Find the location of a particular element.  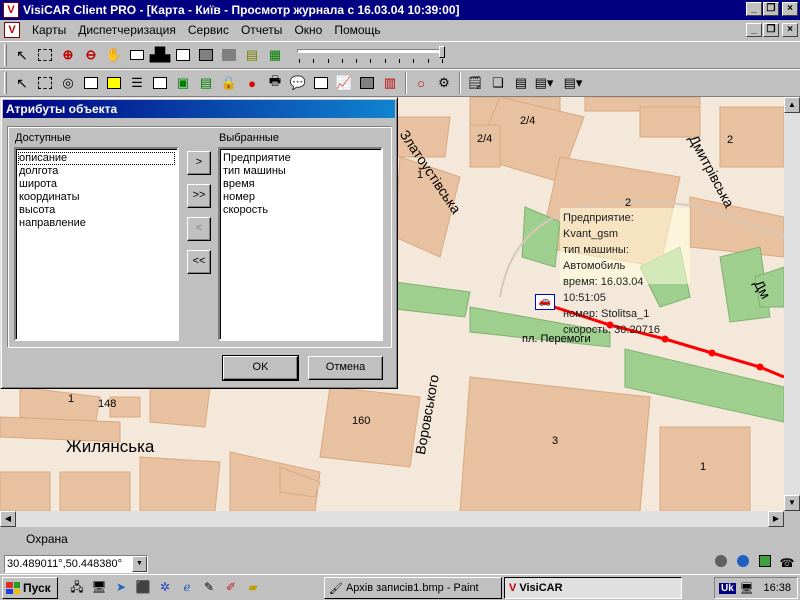

toolbar-grip is located at coordinates (5, 55).